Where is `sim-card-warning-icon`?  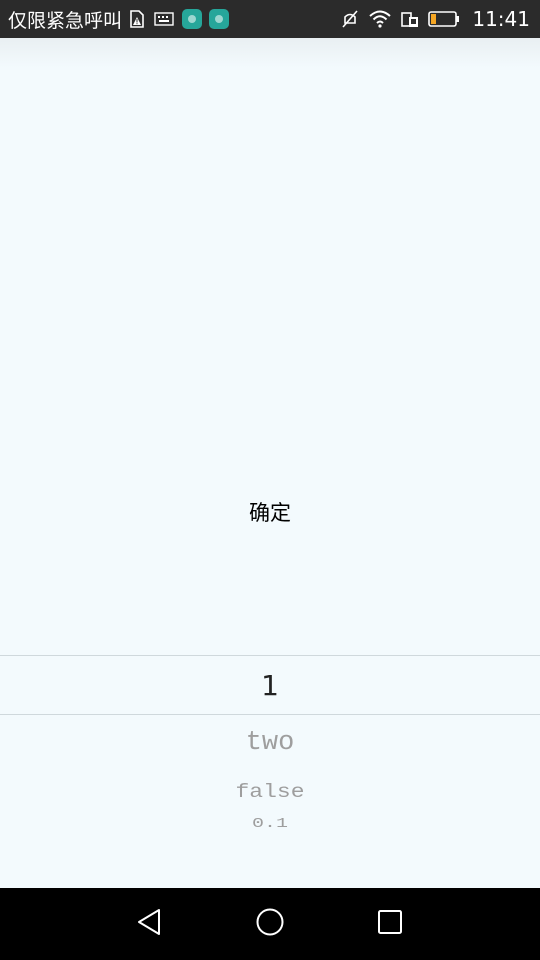
sim-card-warning-icon is located at coordinates (137, 19).